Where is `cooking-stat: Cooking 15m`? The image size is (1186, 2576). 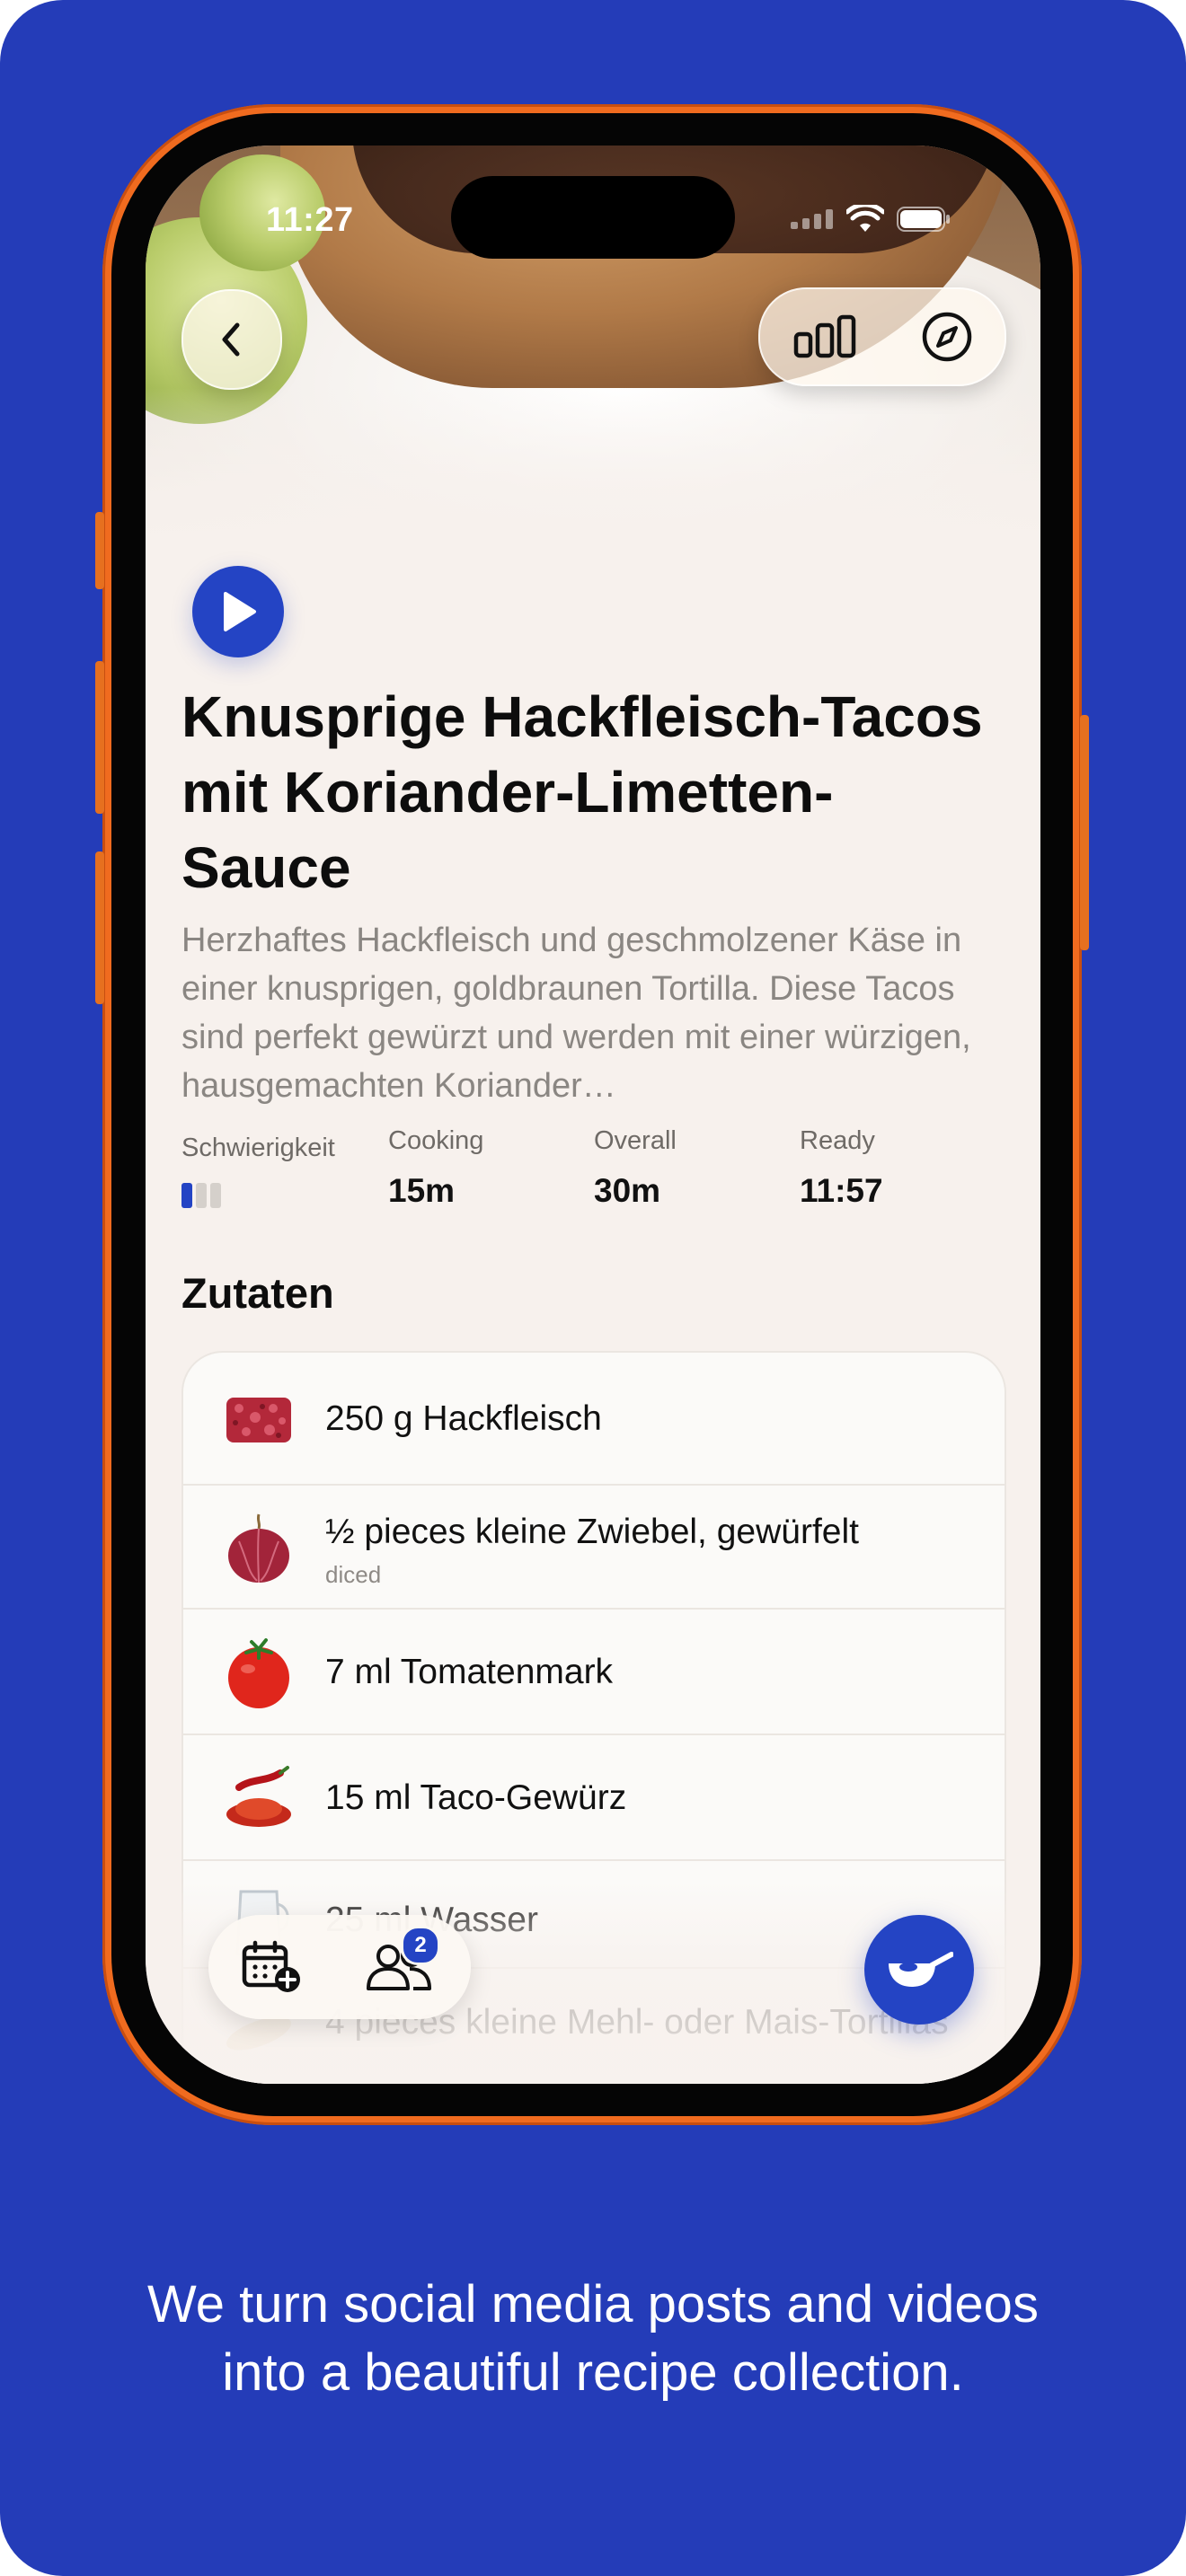 cooking-stat: Cooking 15m is located at coordinates (435, 1168).